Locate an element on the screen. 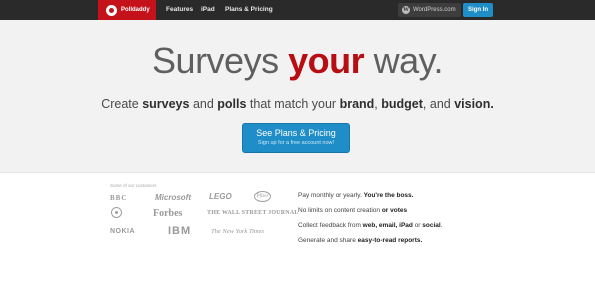  feature-item: Pay monthly or yearly. You're the boss. is located at coordinates (356, 195).